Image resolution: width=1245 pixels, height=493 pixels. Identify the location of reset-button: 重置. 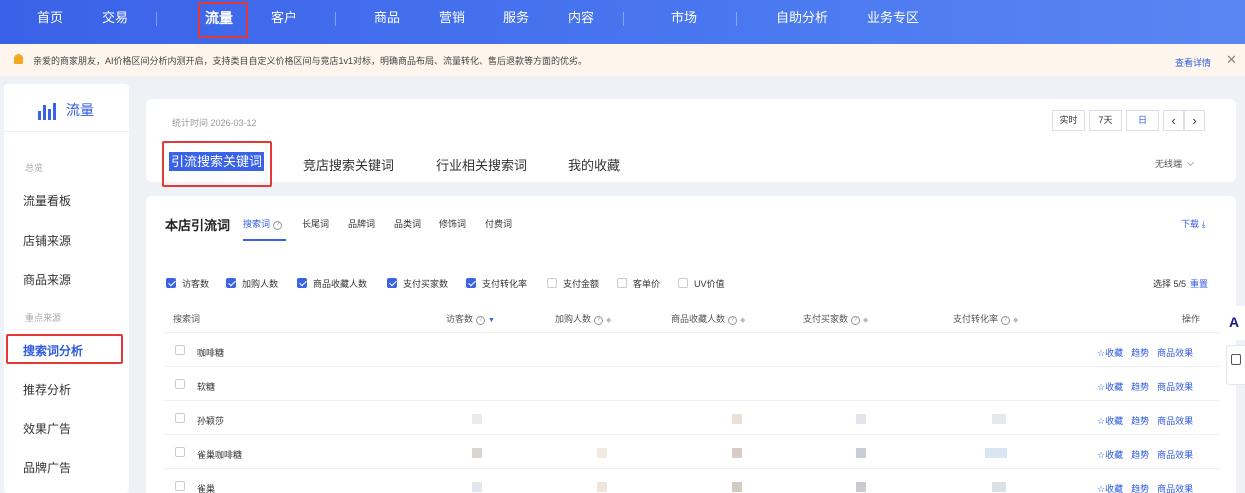
(1199, 284).